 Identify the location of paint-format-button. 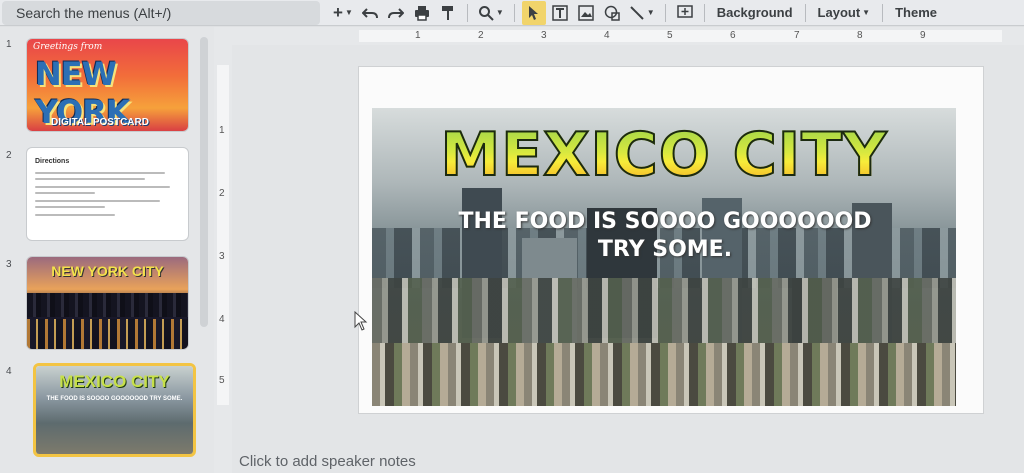
(448, 13).